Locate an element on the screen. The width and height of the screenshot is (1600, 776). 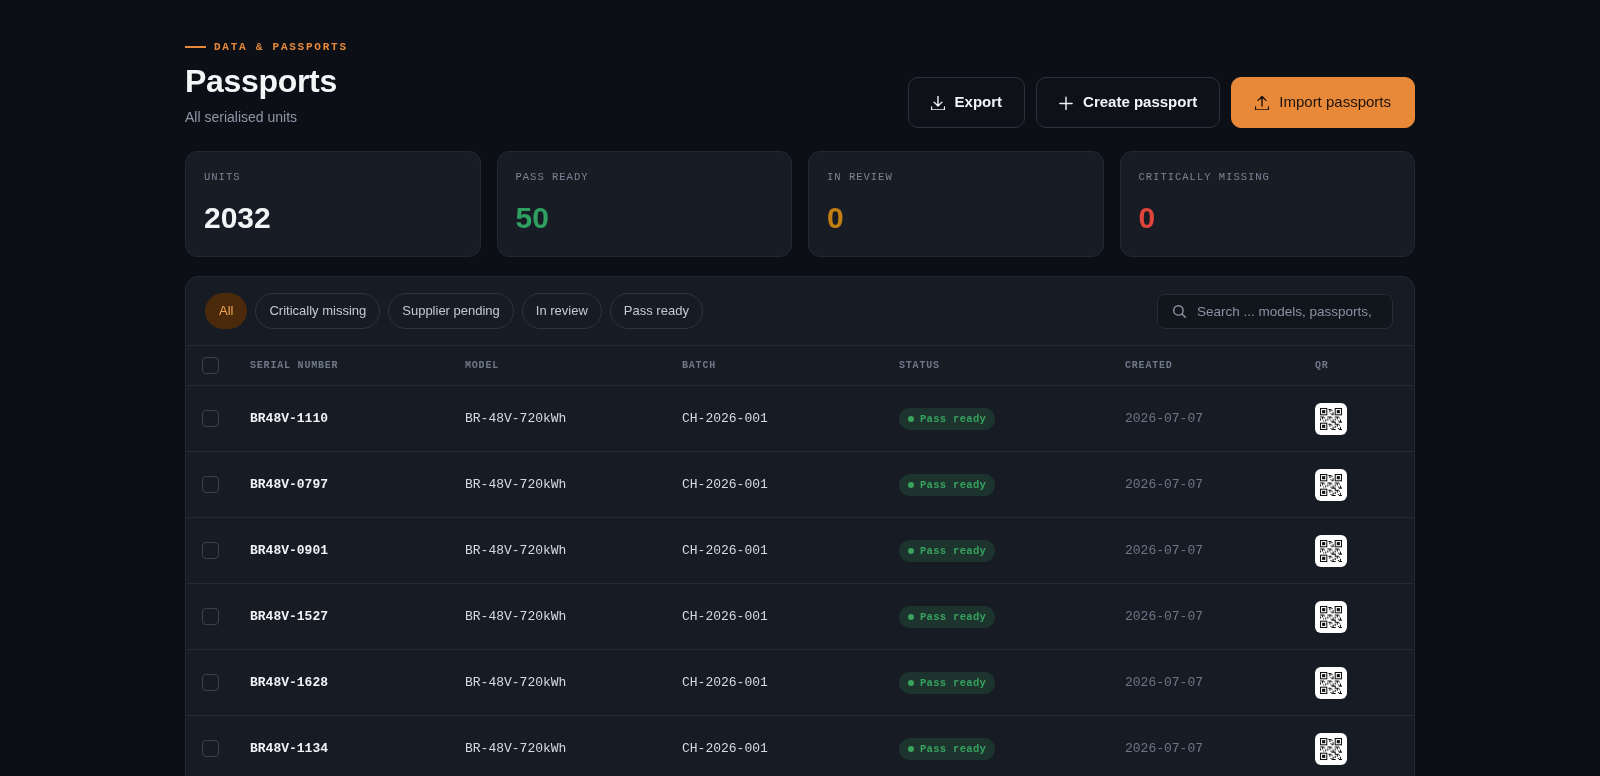
import-passports-button: Import passports is located at coordinates (1323, 102).